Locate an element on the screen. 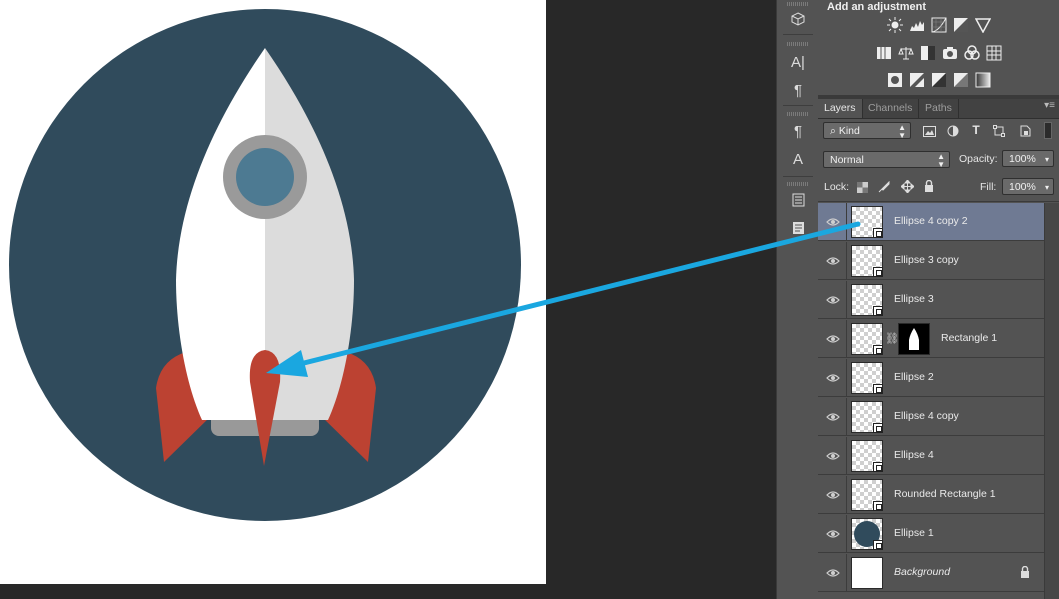 This screenshot has width=1059, height=599. layer-row: Ellipse 4 is located at coordinates (931, 456).